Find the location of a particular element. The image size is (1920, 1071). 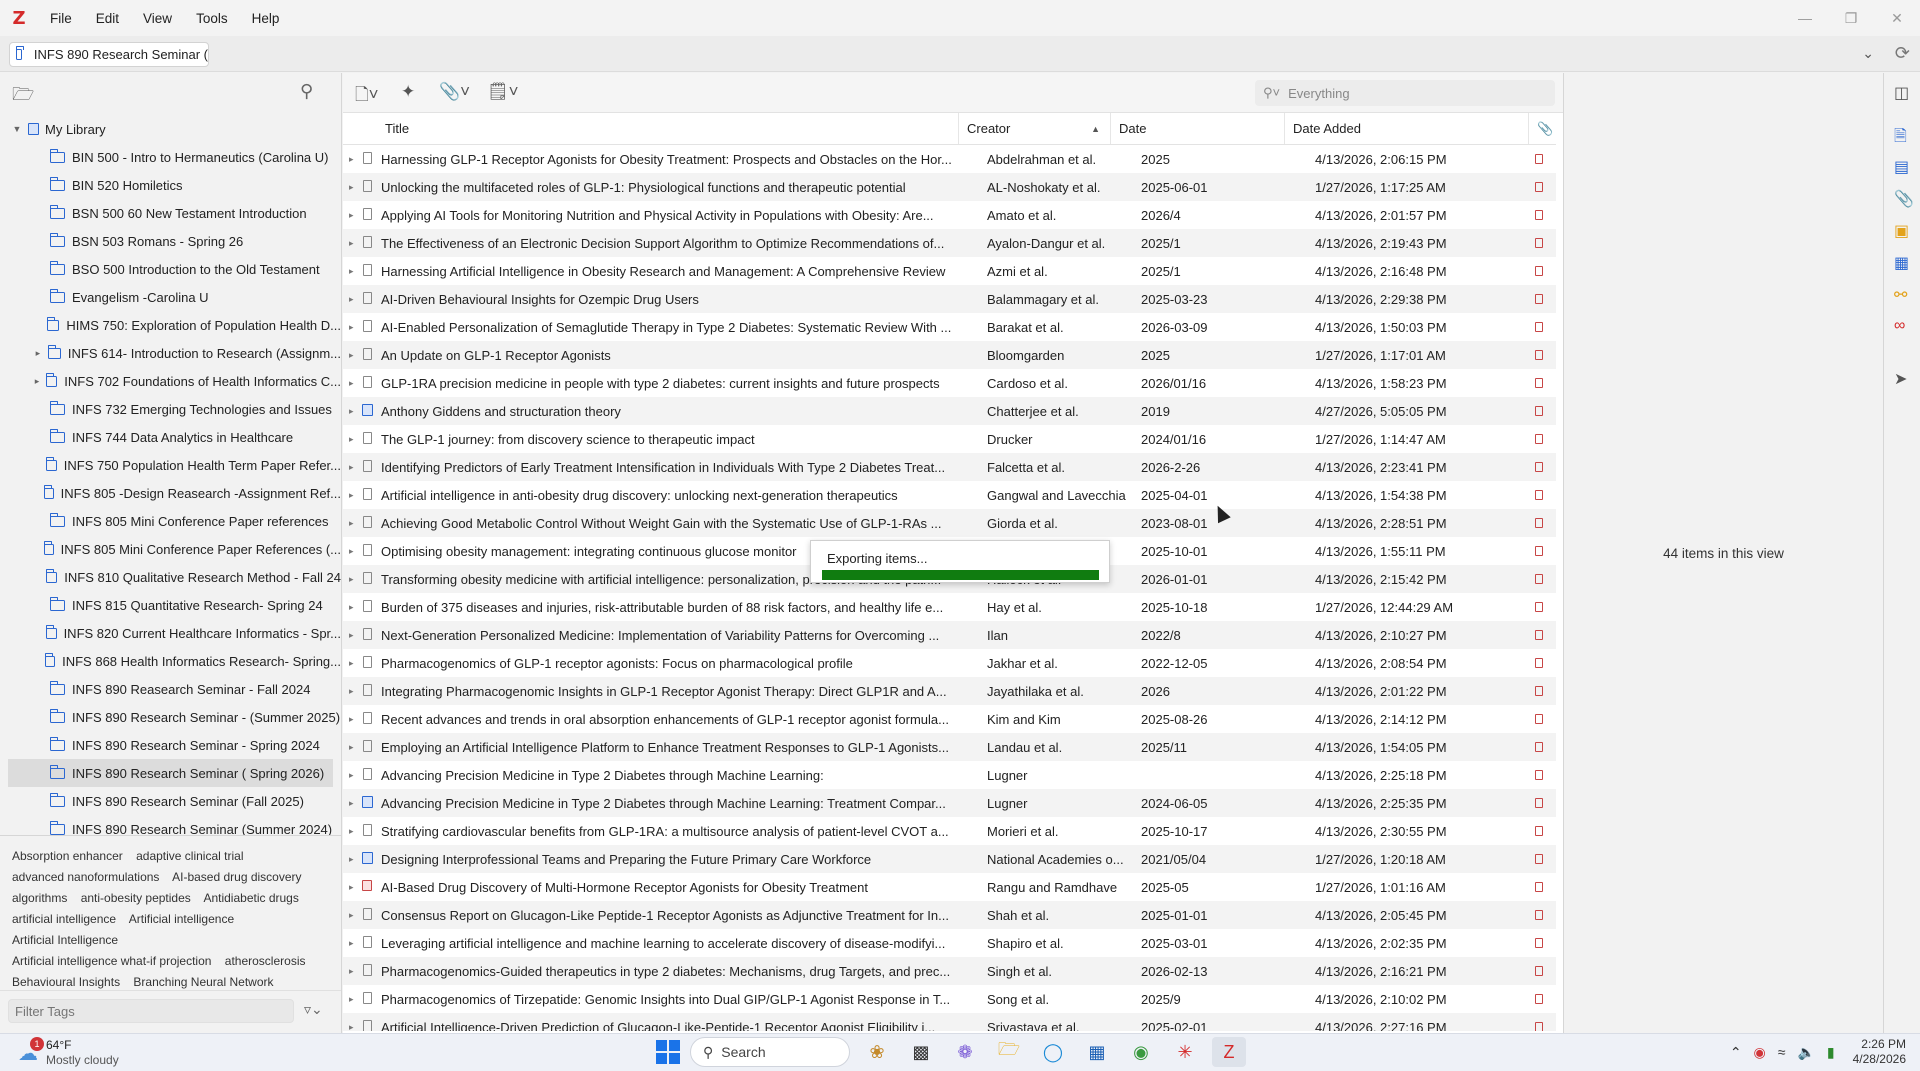

menu-help: Help is located at coordinates (266, 18).